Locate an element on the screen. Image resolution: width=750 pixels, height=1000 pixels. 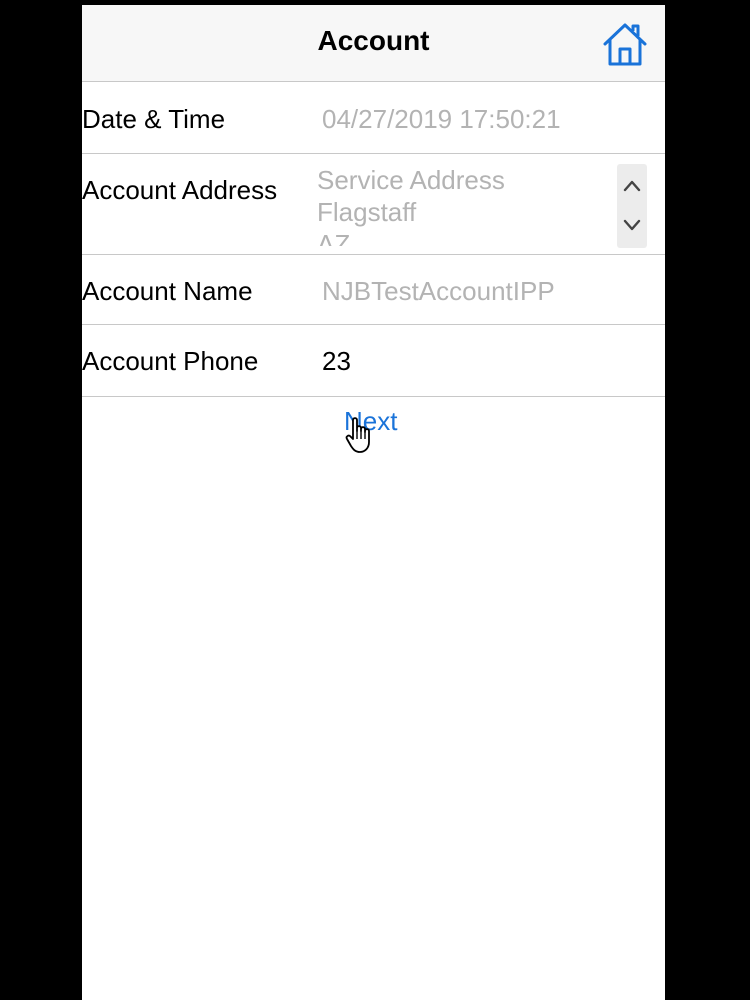
home-button is located at coordinates (625, 44).